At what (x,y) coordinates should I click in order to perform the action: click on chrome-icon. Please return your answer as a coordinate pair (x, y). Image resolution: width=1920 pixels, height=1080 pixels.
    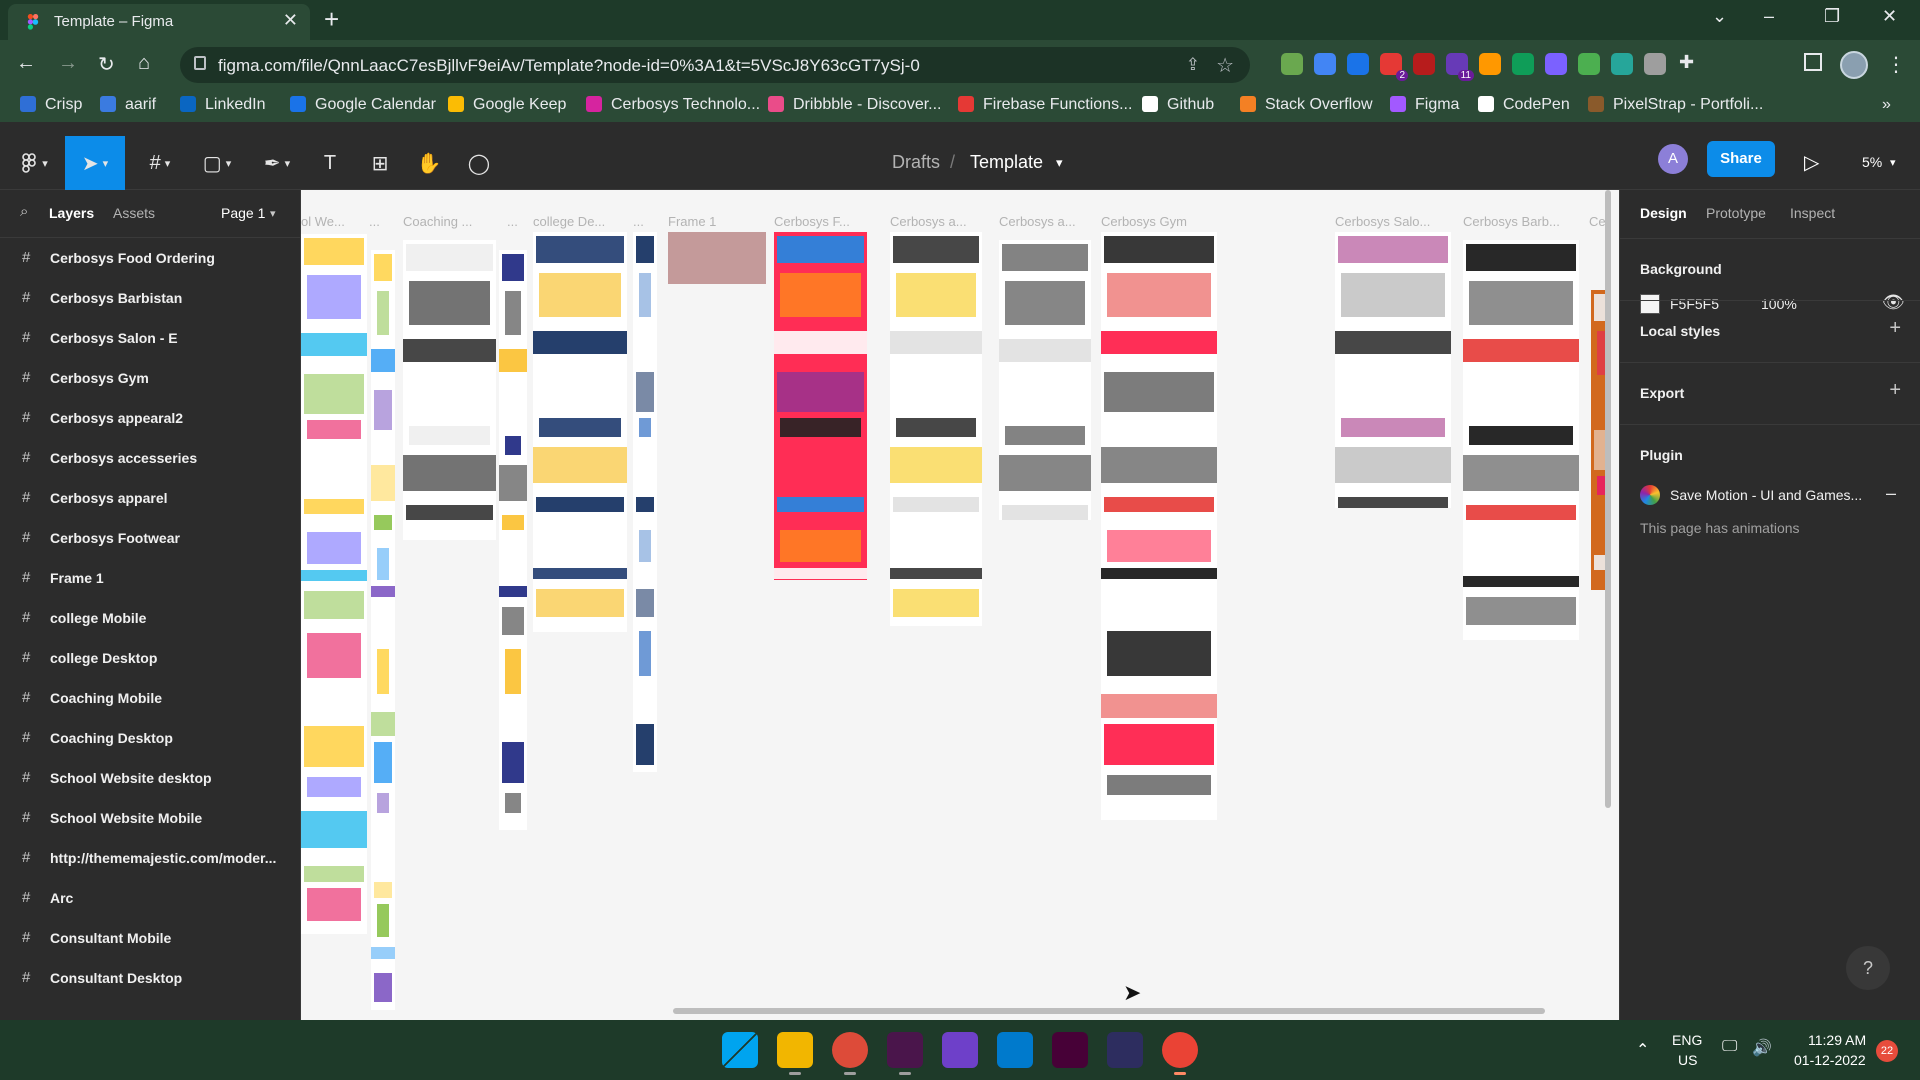
    Looking at the image, I should click on (850, 1050).